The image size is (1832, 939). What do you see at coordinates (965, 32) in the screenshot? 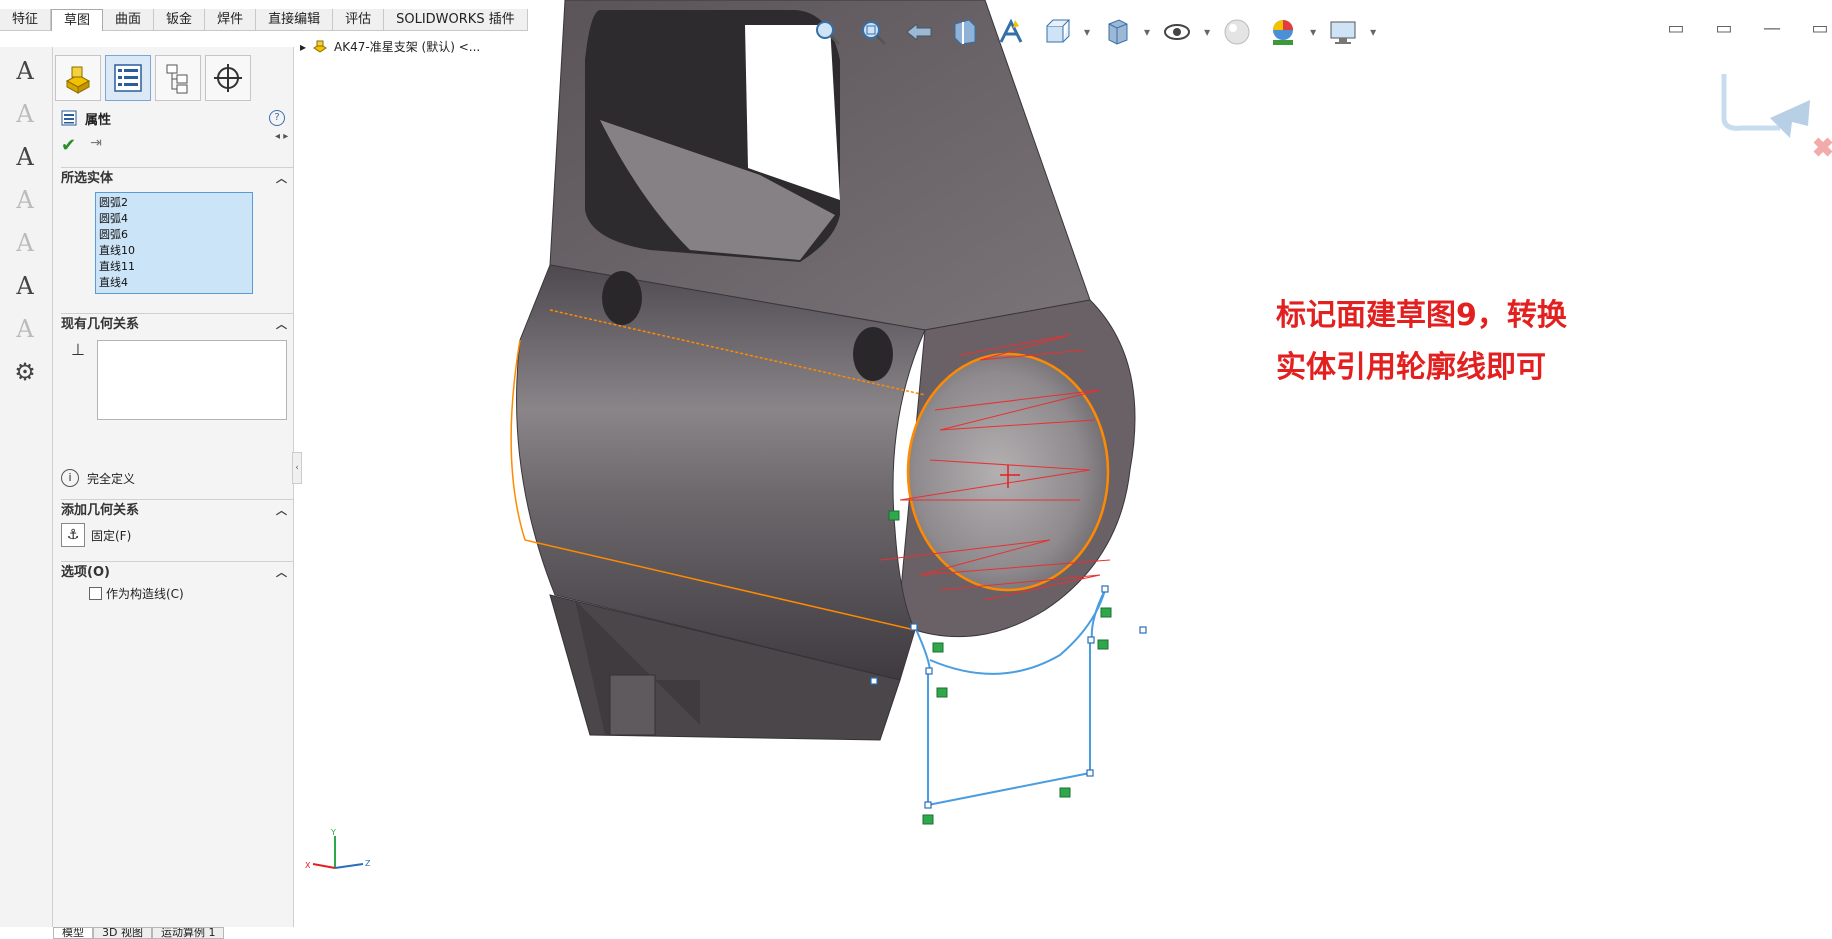
I see `section-view-icon` at bounding box center [965, 32].